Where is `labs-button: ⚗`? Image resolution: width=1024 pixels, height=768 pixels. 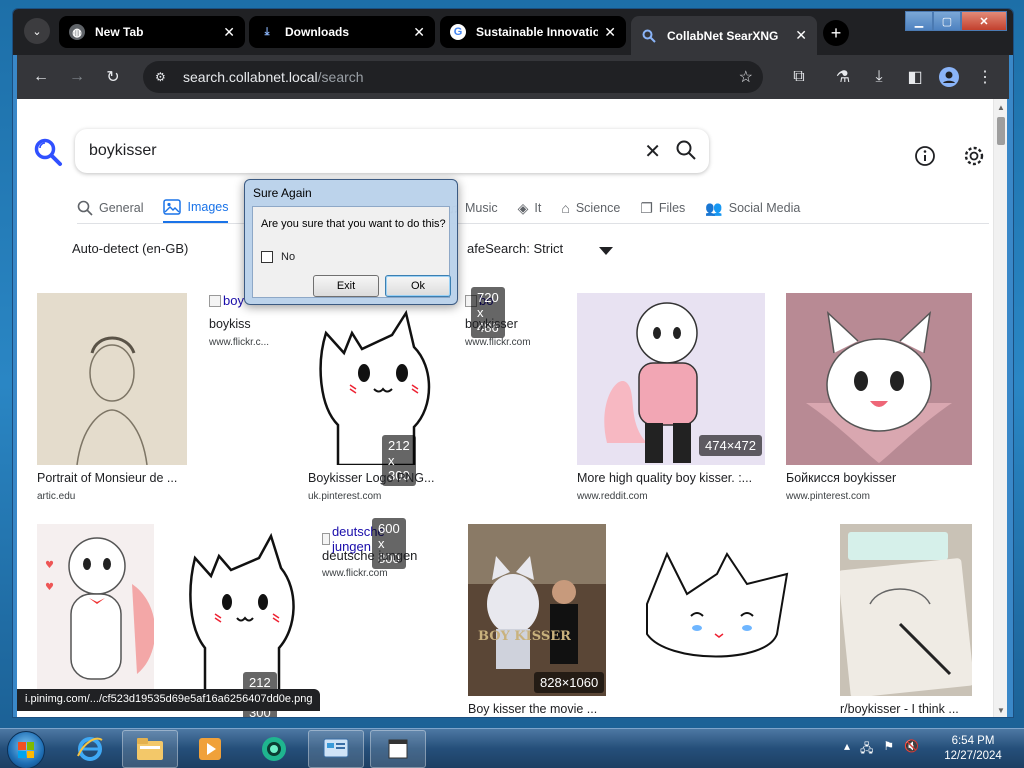 labs-button: ⚗ is located at coordinates (843, 77).